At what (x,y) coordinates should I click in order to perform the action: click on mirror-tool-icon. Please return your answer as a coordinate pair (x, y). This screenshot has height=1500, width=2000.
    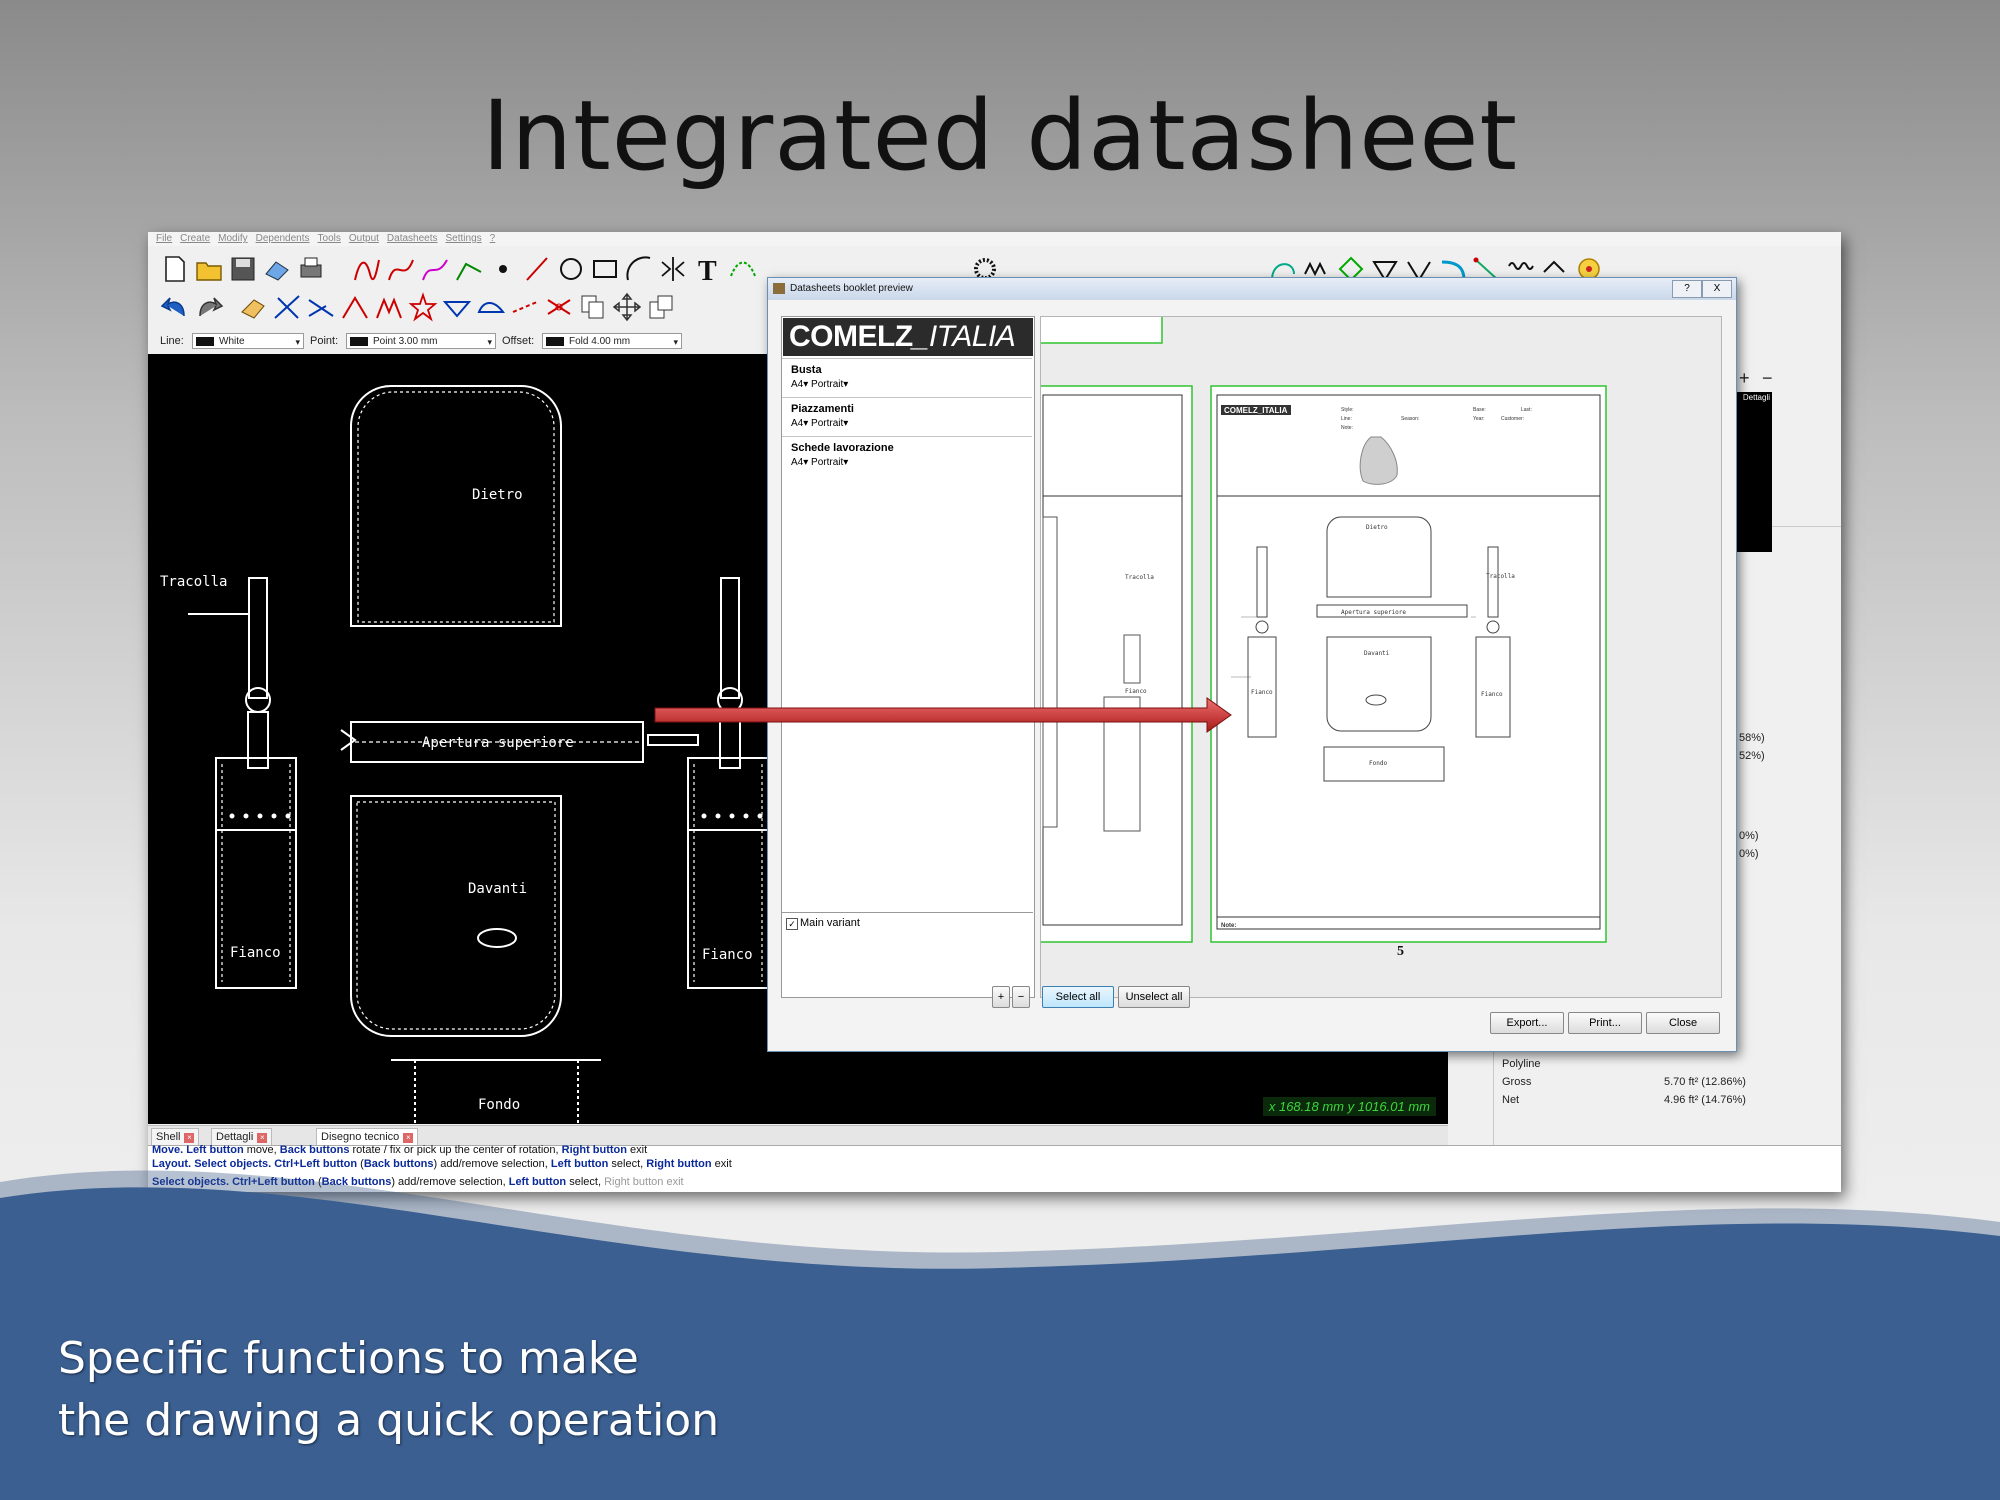
    Looking at the image, I should click on (673, 269).